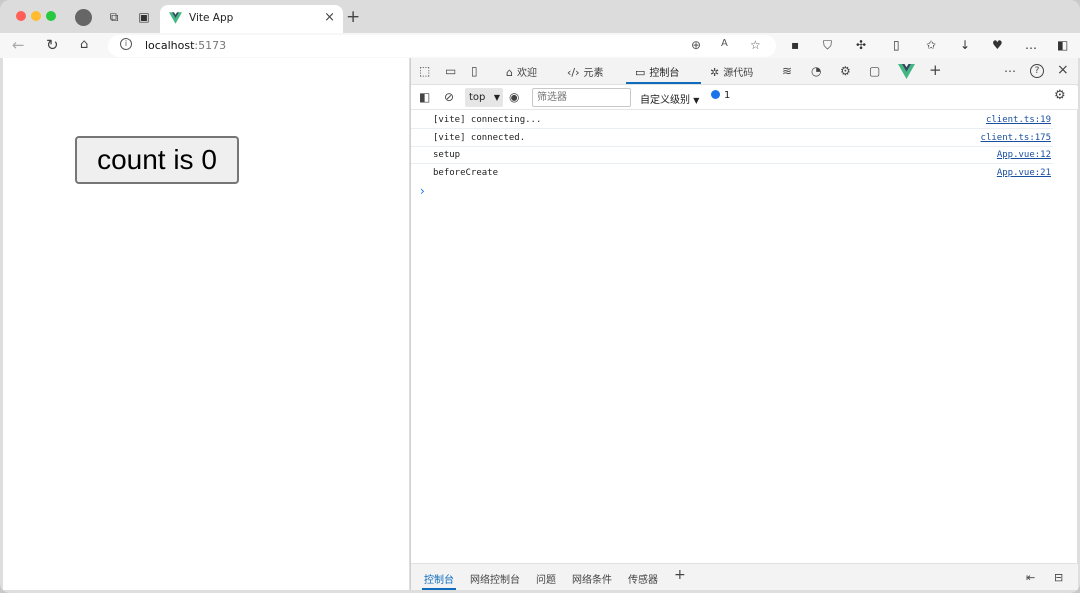 The image size is (1080, 593). What do you see at coordinates (787, 71) in the screenshot?
I see `network-icon: ≋` at bounding box center [787, 71].